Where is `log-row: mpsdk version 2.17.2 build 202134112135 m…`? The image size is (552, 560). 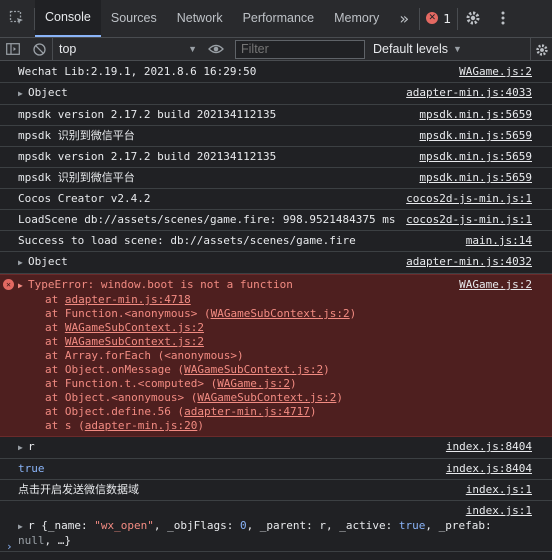
log-row: mpsdk version 2.17.2 build 202134112135 m… is located at coordinates (276, 115).